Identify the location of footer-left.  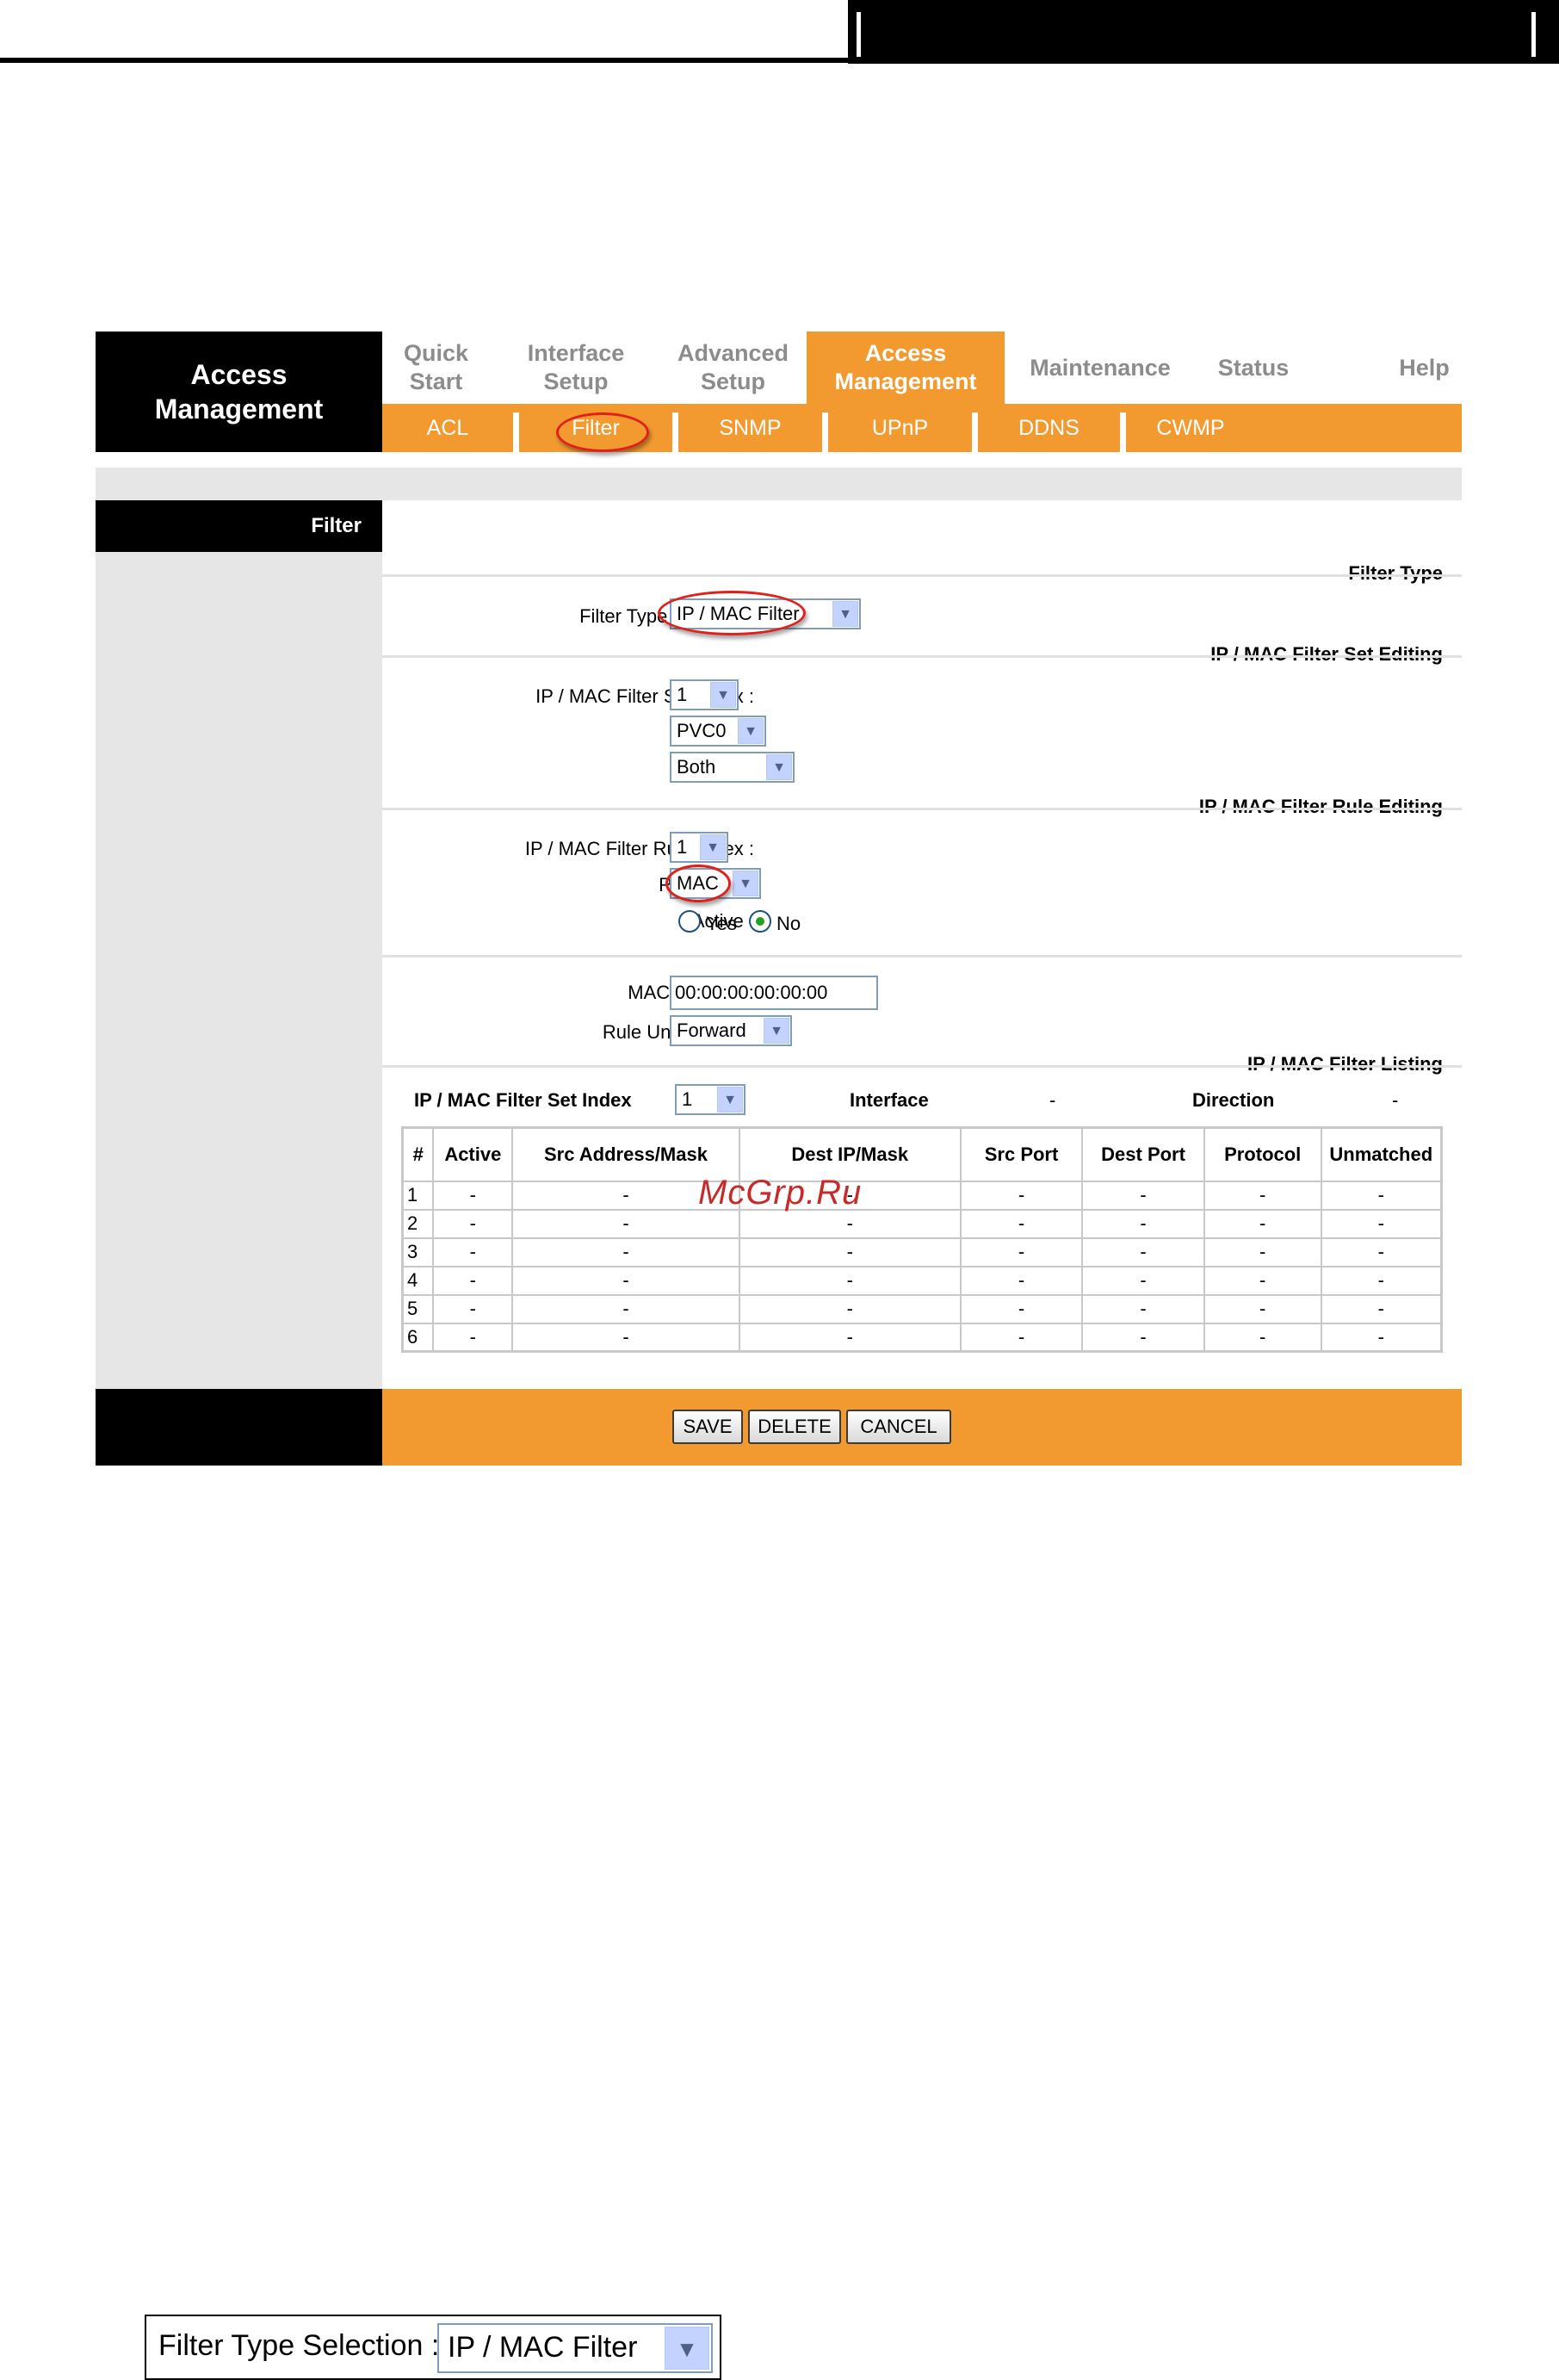
(239, 1427).